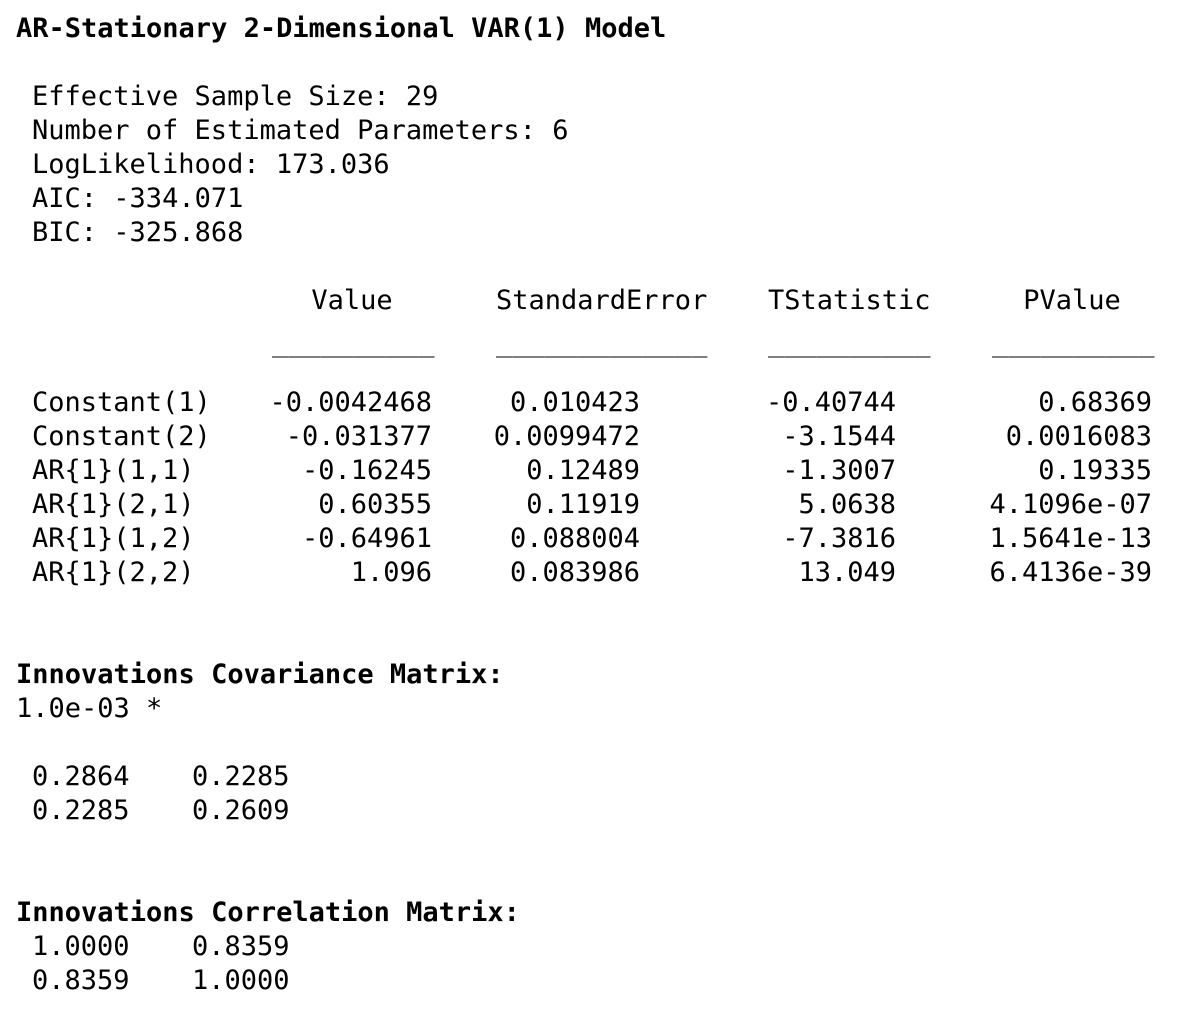  Describe the element at coordinates (839, 470) in the screenshot. I see `row-tstatistic: -1.3007` at that location.